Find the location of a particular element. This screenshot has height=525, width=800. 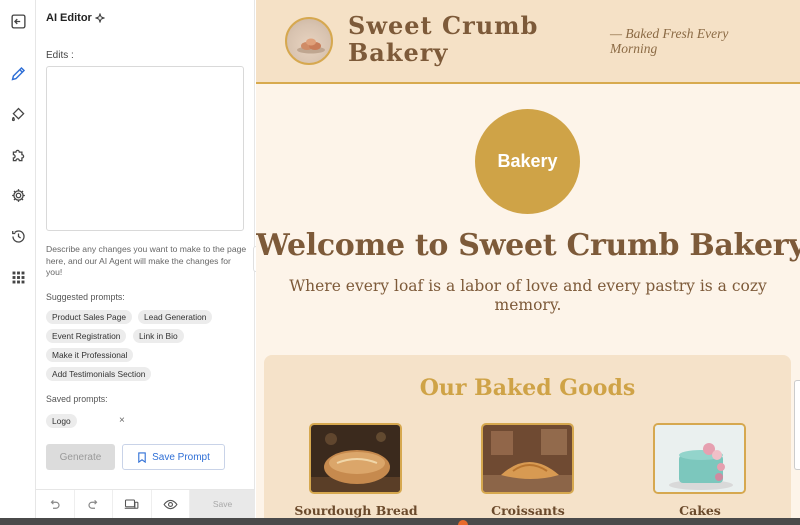

remove-saved-prompt-button: × is located at coordinates (122, 420).